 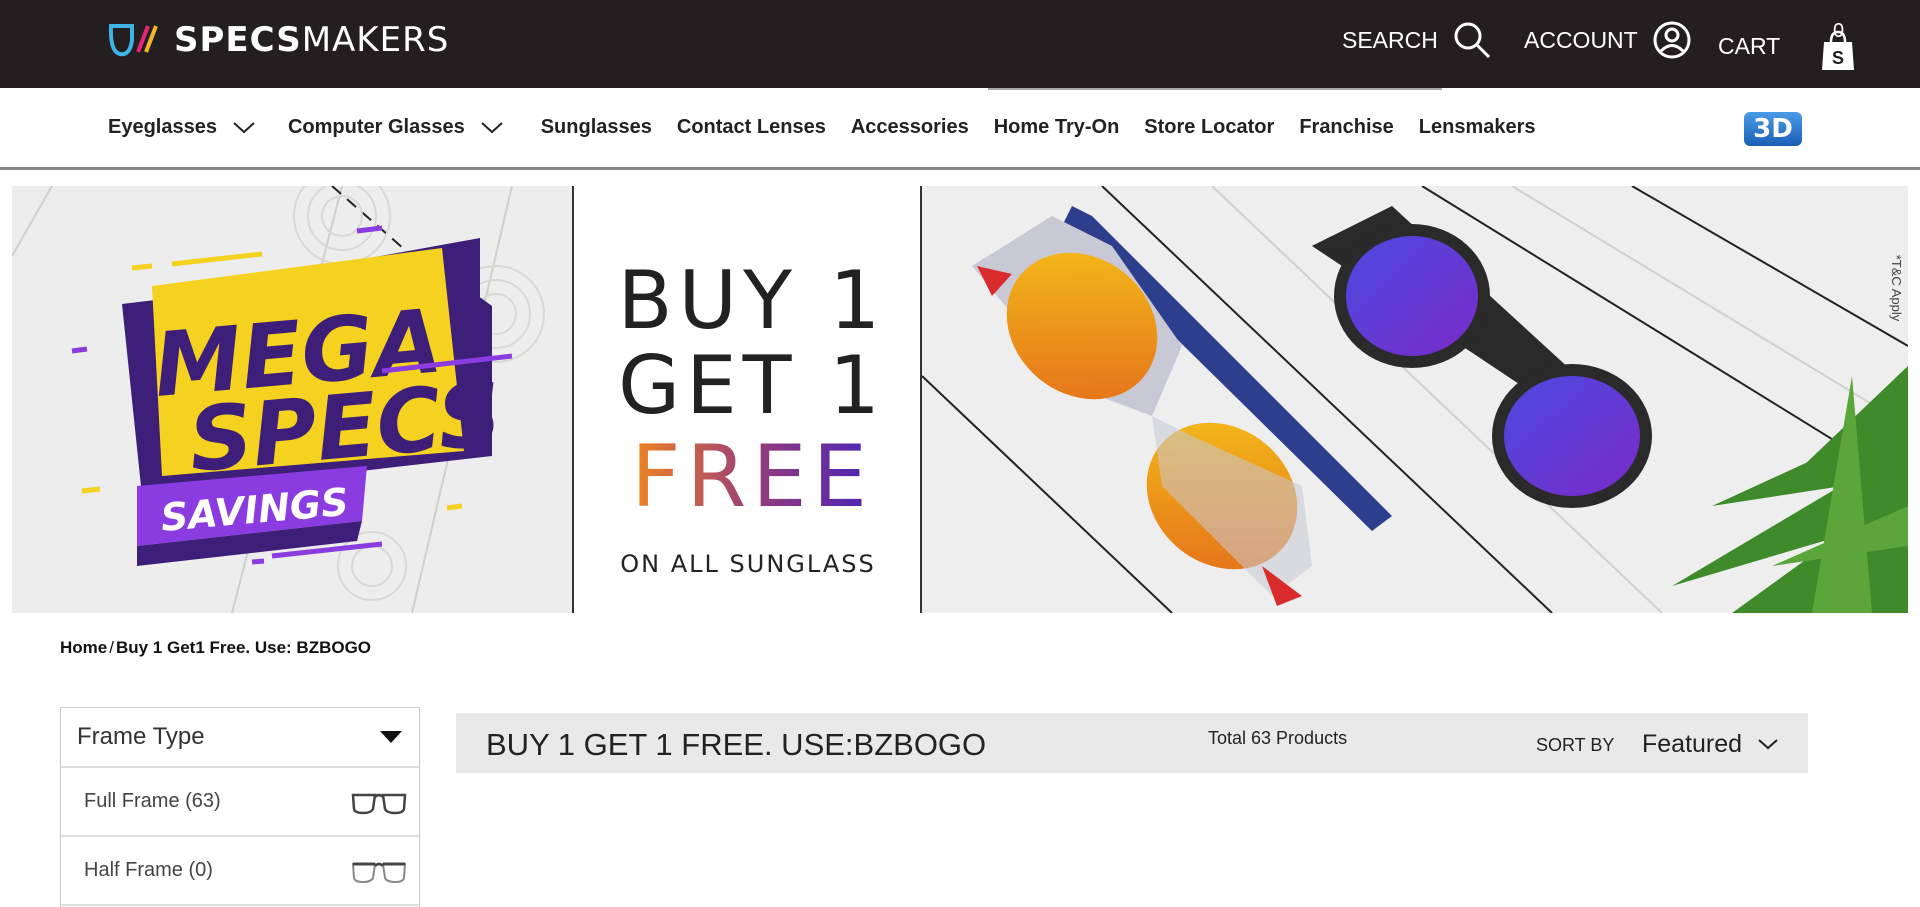 What do you see at coordinates (312, 40) in the screenshot?
I see `logo-text: SPECSMAKERS` at bounding box center [312, 40].